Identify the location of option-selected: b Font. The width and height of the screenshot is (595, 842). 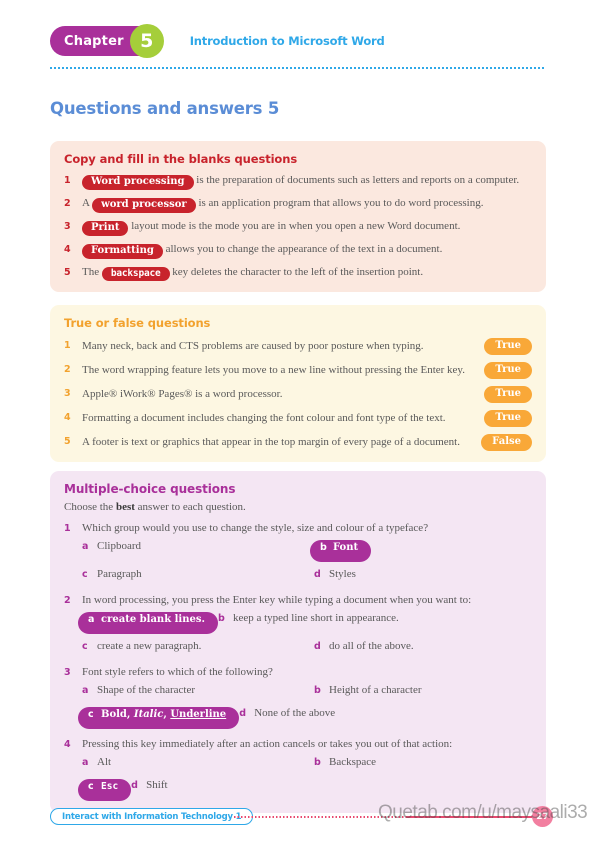
(341, 551).